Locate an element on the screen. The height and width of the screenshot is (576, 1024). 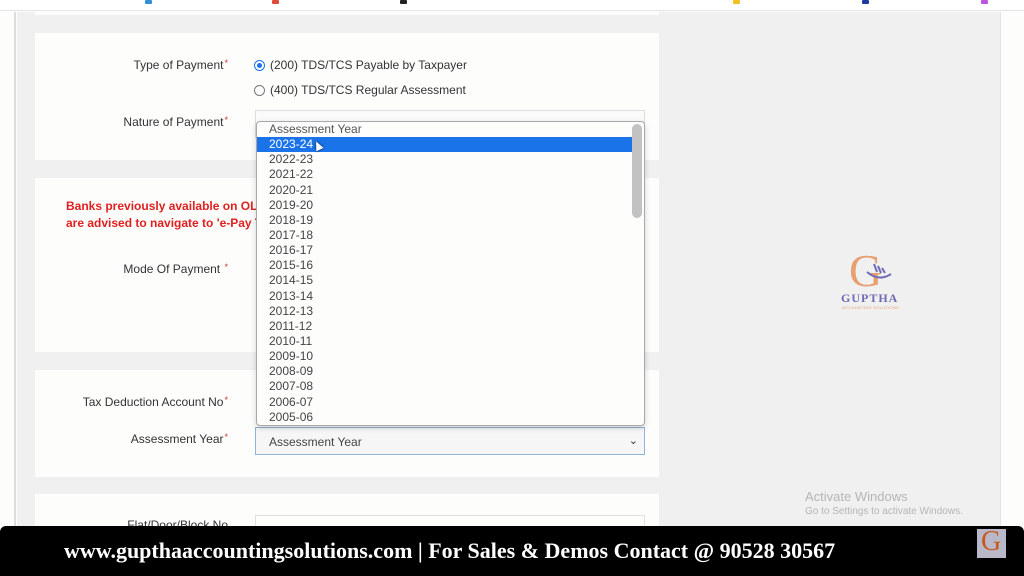
dropdown-option: 2015-16 is located at coordinates (444, 265).